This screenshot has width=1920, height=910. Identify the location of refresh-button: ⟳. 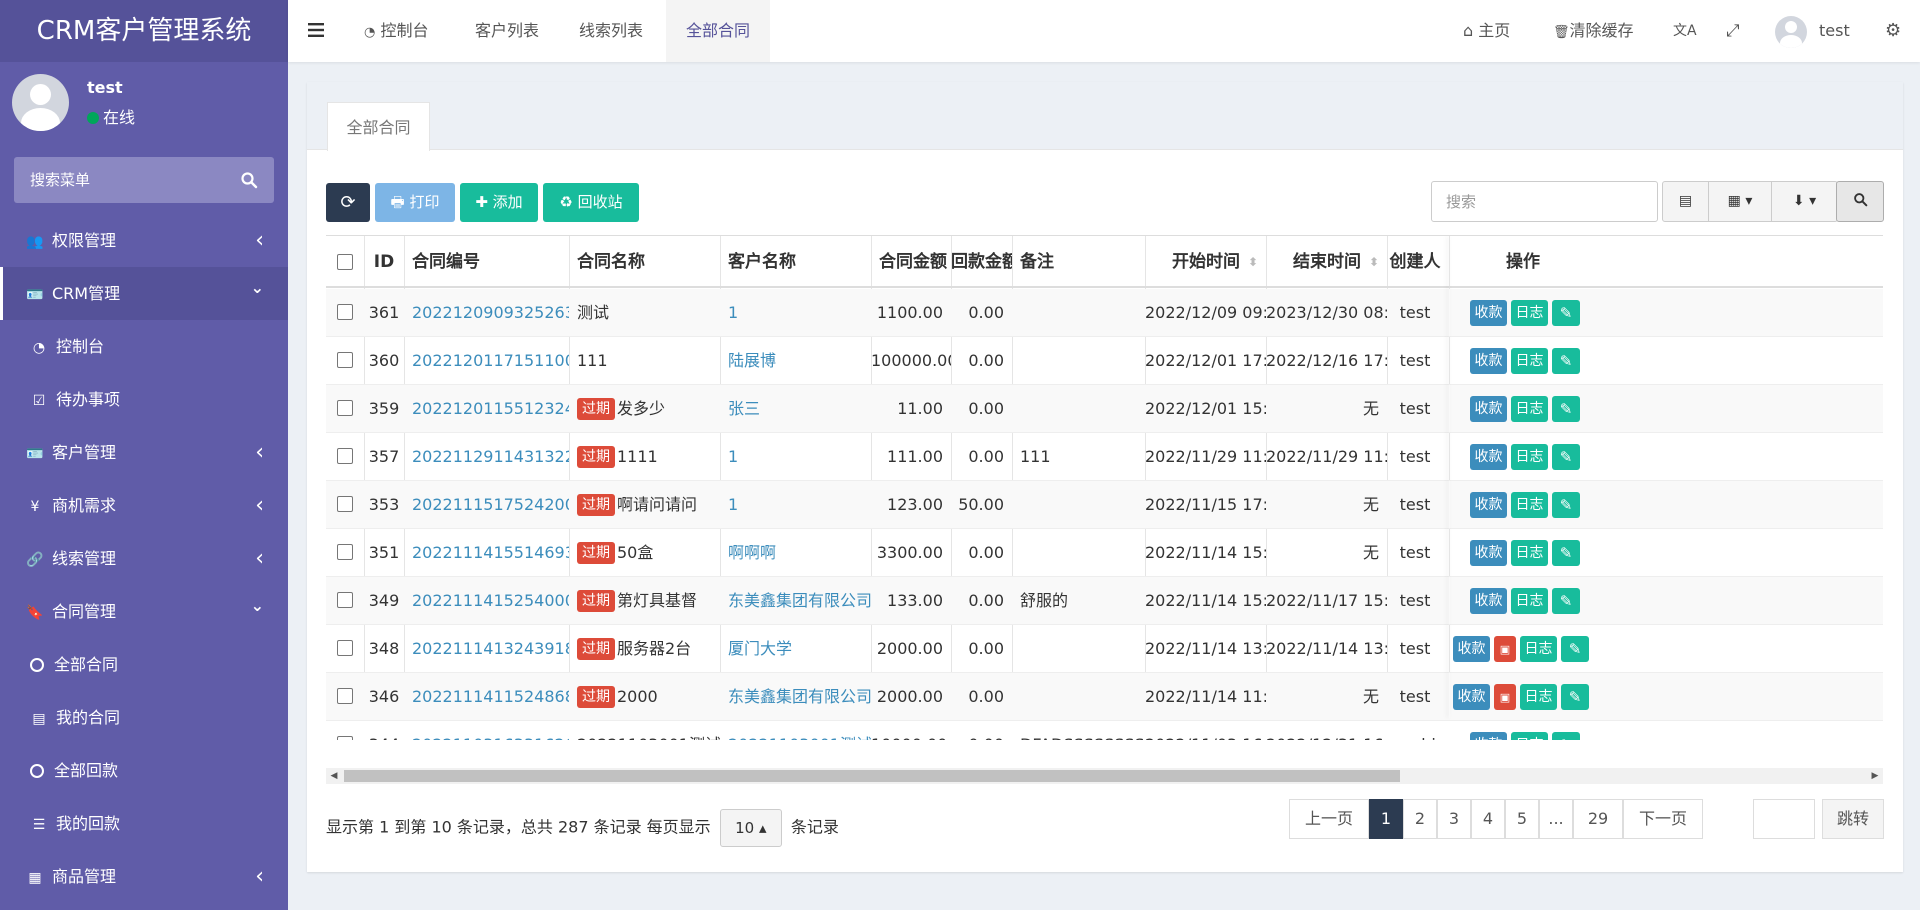
(348, 202).